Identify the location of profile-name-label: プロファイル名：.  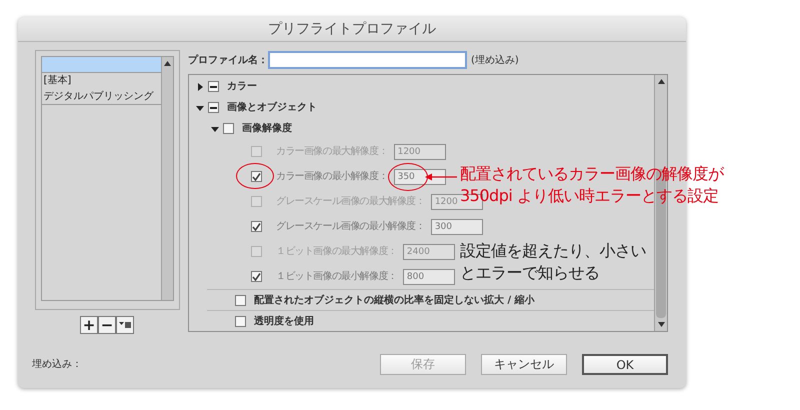
(228, 60).